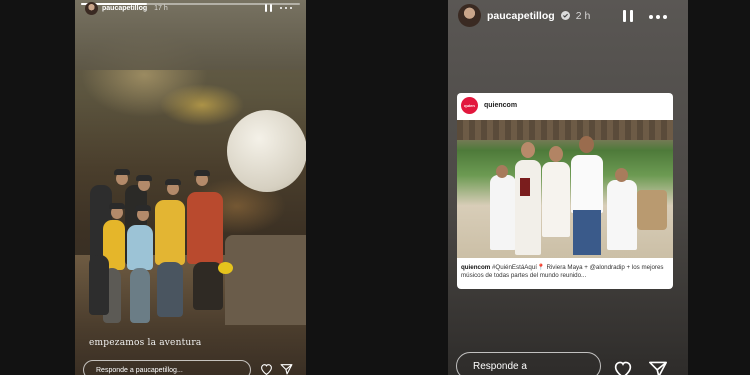 This screenshot has width=750, height=375. I want to click on quien-logo: quien, so click(469, 105).